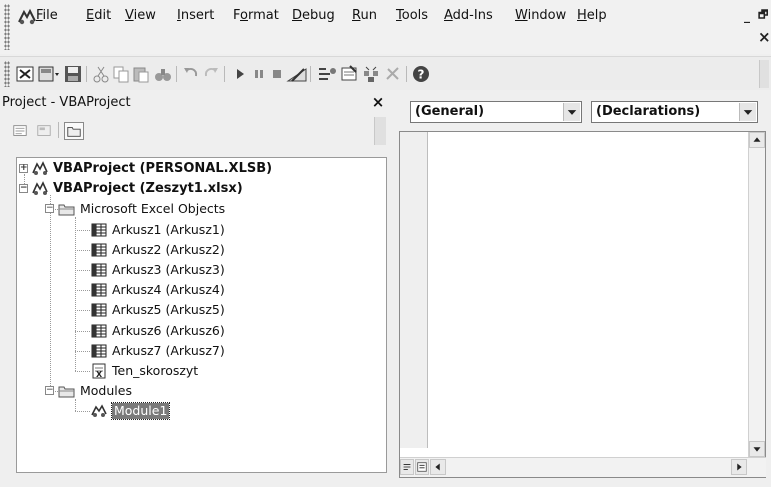 This screenshot has height=487, width=771. Describe the element at coordinates (277, 74) in the screenshot. I see `reset-icon` at that location.